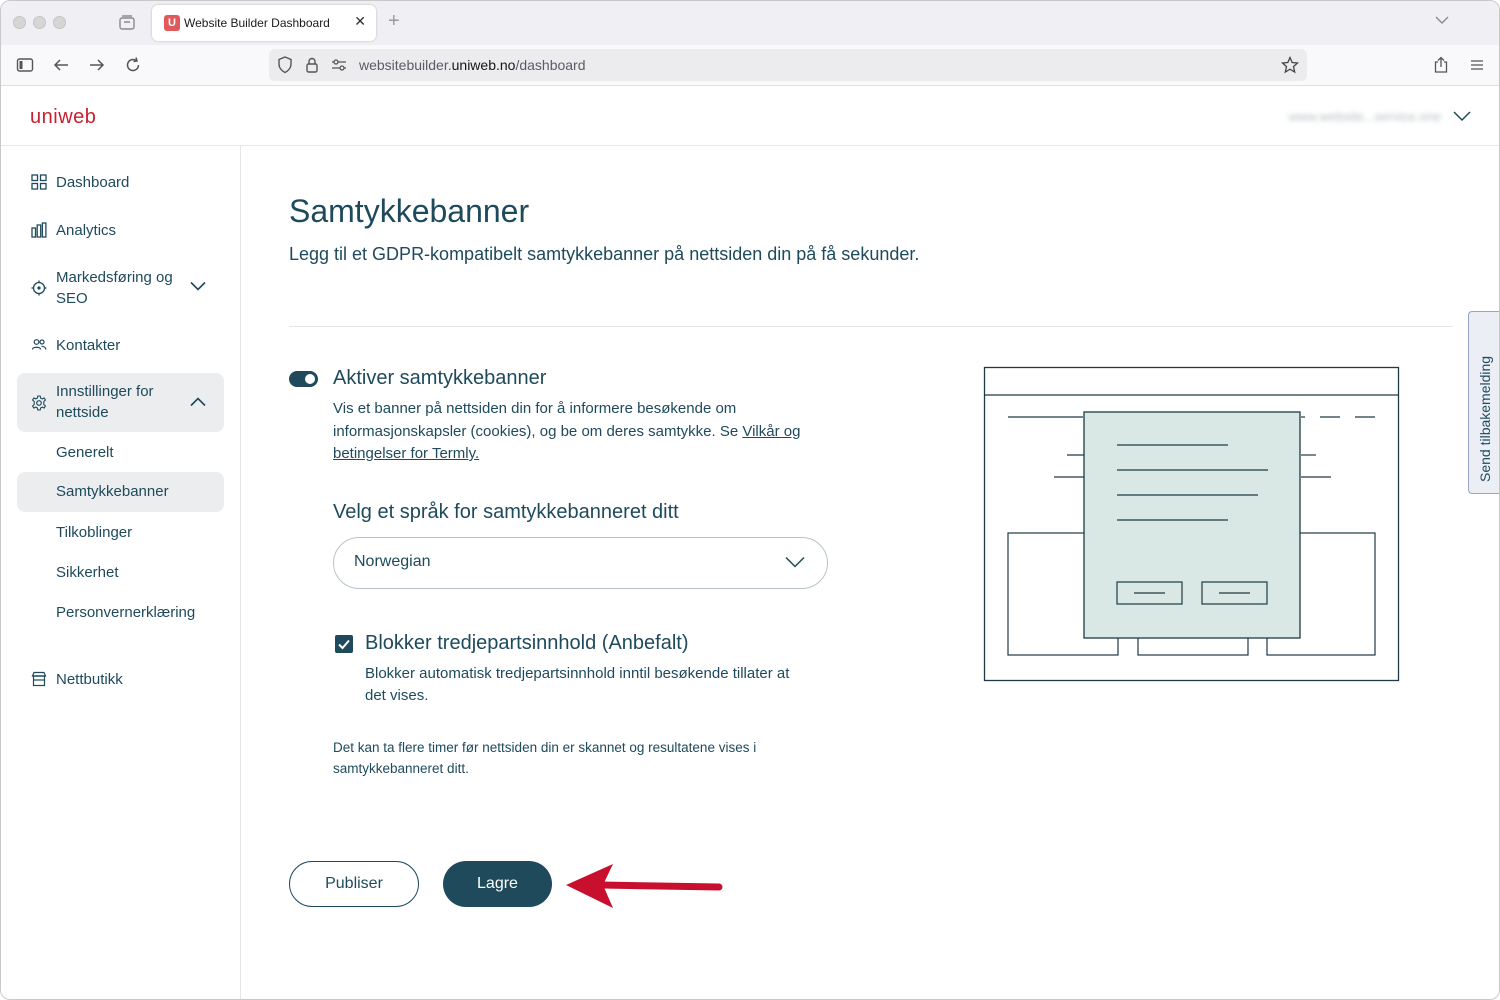 Image resolution: width=1500 pixels, height=1000 pixels. What do you see at coordinates (87, 572) in the screenshot?
I see `sidebar-subitem-label: Sikkerhet` at bounding box center [87, 572].